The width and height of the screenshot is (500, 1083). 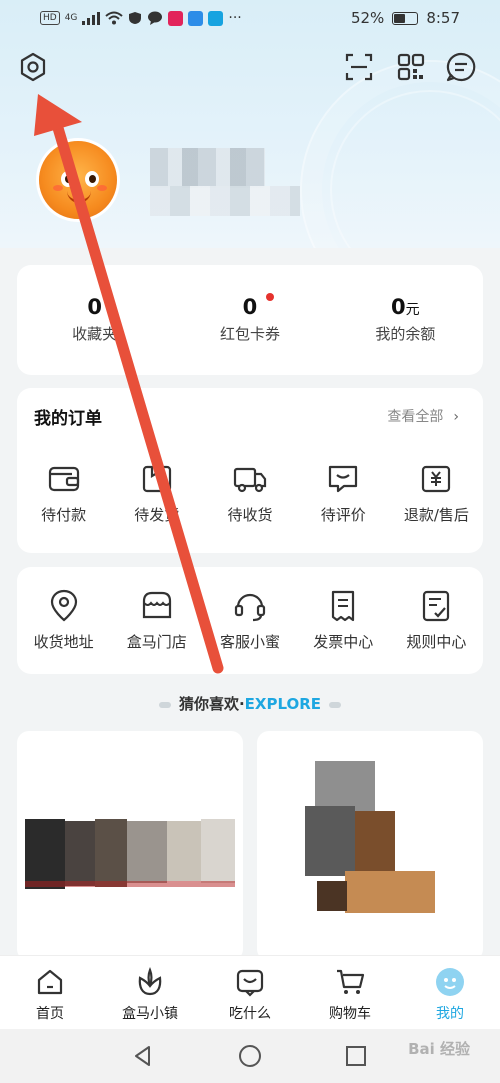 What do you see at coordinates (156, 492) in the screenshot?
I see `order-pending-shipment: 待发货` at bounding box center [156, 492].